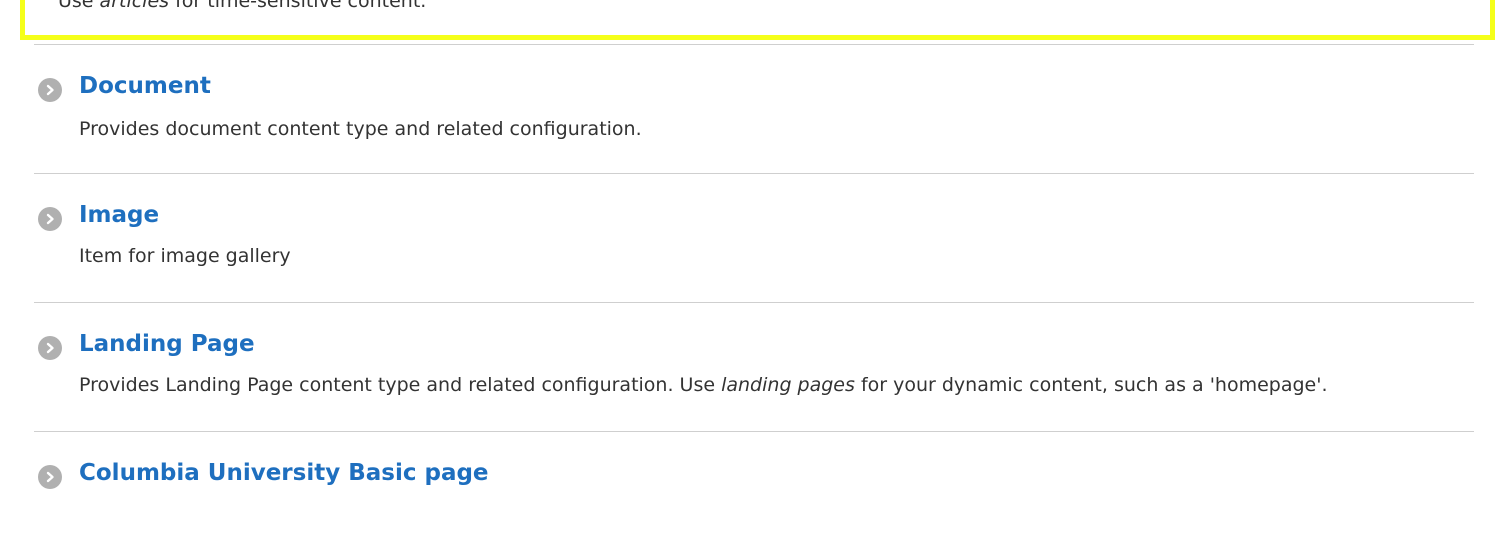 The height and width of the screenshot is (560, 1500). I want to click on content-type-description: Item for image gallery, so click(185, 256).